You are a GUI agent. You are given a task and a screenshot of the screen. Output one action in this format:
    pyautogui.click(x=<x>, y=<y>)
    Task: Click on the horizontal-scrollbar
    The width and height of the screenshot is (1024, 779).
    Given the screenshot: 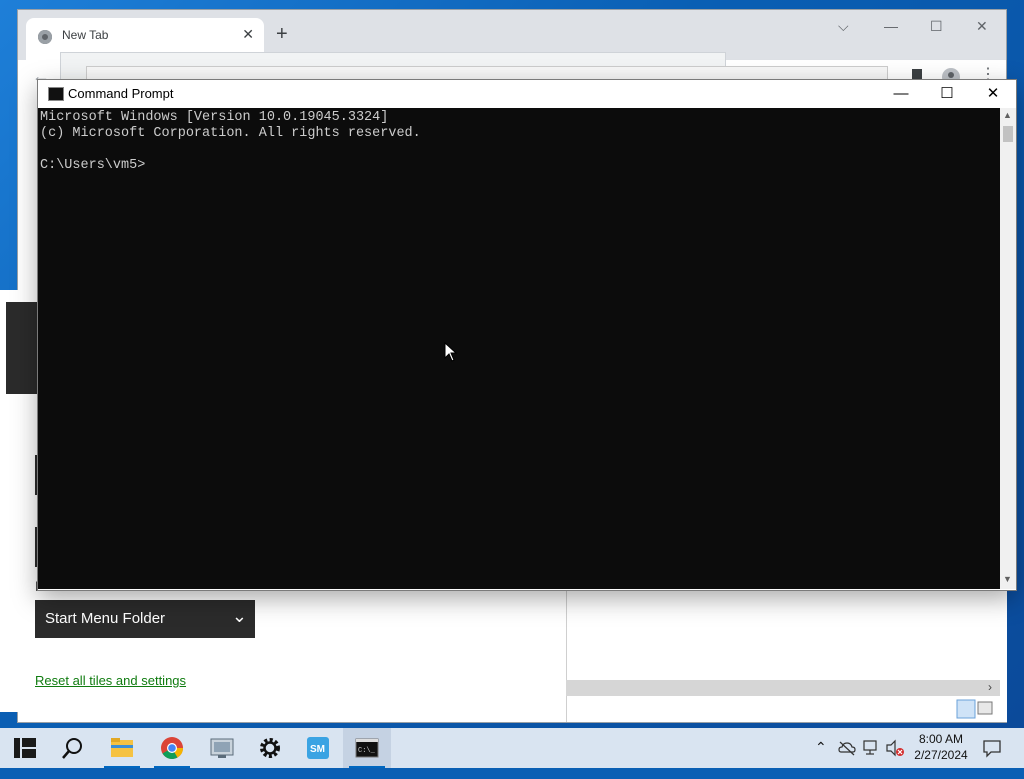 What is the action you would take?
    pyautogui.click(x=783, y=688)
    